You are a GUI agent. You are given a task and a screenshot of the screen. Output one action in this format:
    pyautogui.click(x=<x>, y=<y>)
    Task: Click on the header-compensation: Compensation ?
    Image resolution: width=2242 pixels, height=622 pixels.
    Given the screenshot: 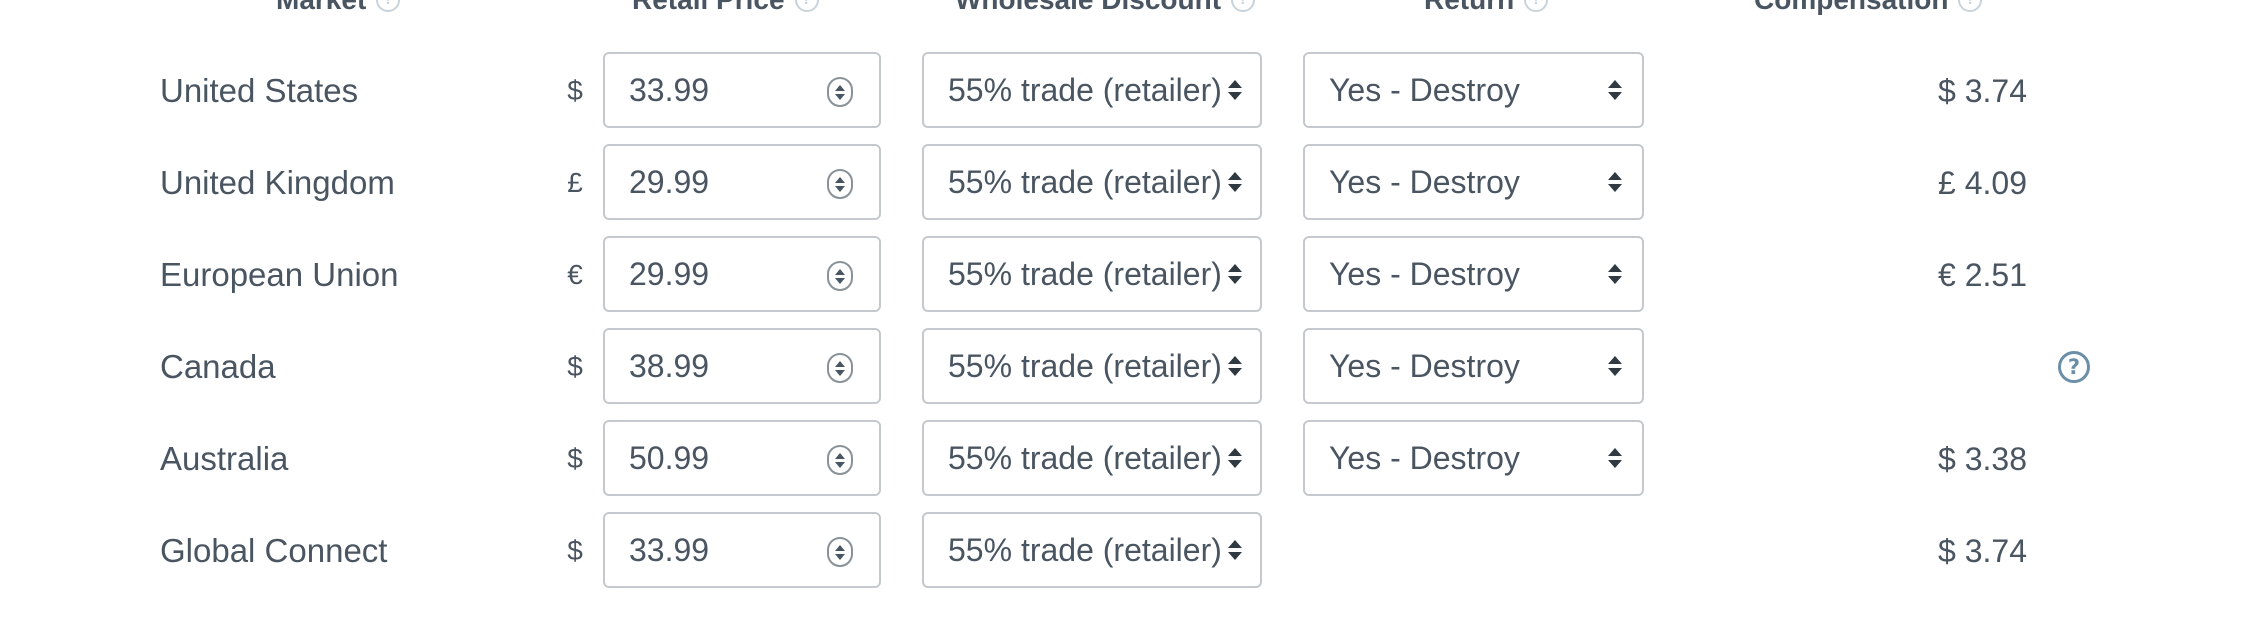 What is the action you would take?
    pyautogui.click(x=1868, y=10)
    